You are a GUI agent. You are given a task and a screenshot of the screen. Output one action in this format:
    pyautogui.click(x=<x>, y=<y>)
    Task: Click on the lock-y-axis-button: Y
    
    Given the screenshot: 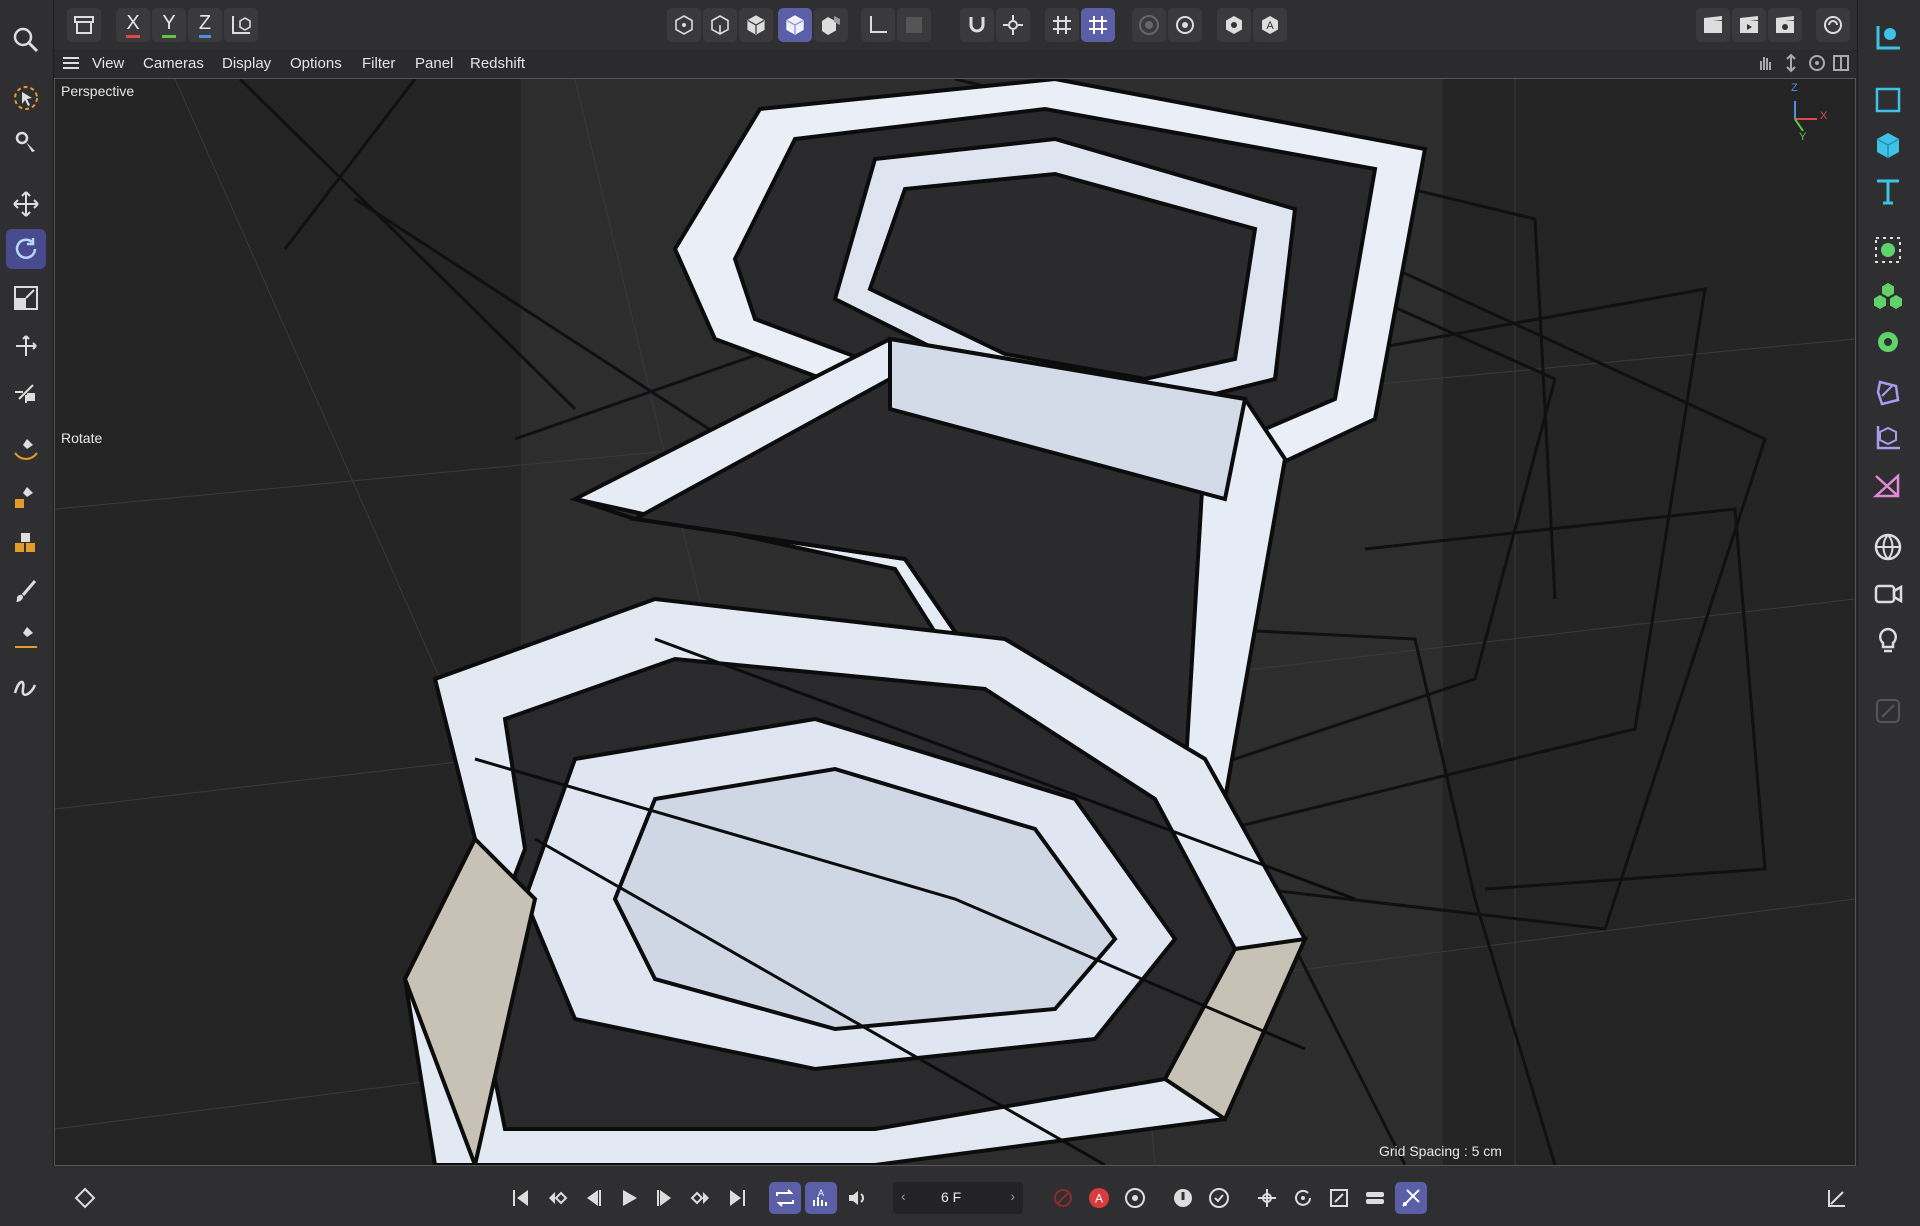 What is the action you would take?
    pyautogui.click(x=169, y=25)
    